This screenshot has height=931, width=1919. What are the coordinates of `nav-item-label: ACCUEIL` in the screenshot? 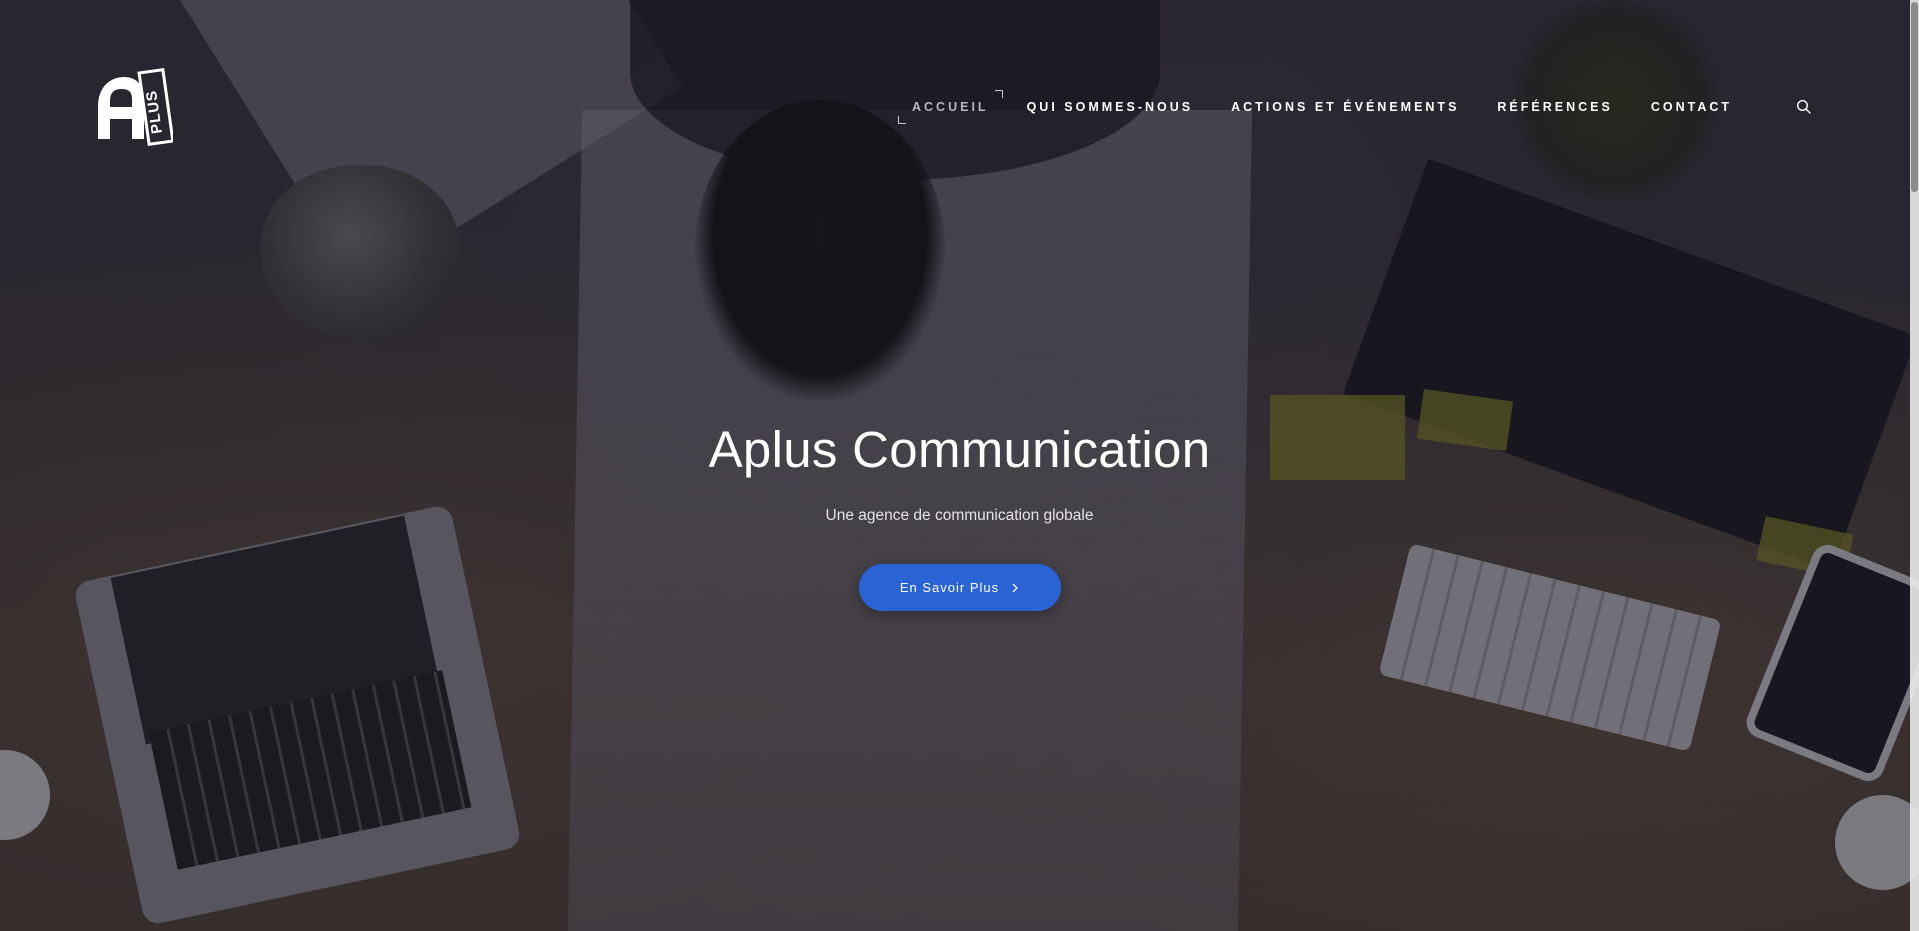 It's located at (950, 107).